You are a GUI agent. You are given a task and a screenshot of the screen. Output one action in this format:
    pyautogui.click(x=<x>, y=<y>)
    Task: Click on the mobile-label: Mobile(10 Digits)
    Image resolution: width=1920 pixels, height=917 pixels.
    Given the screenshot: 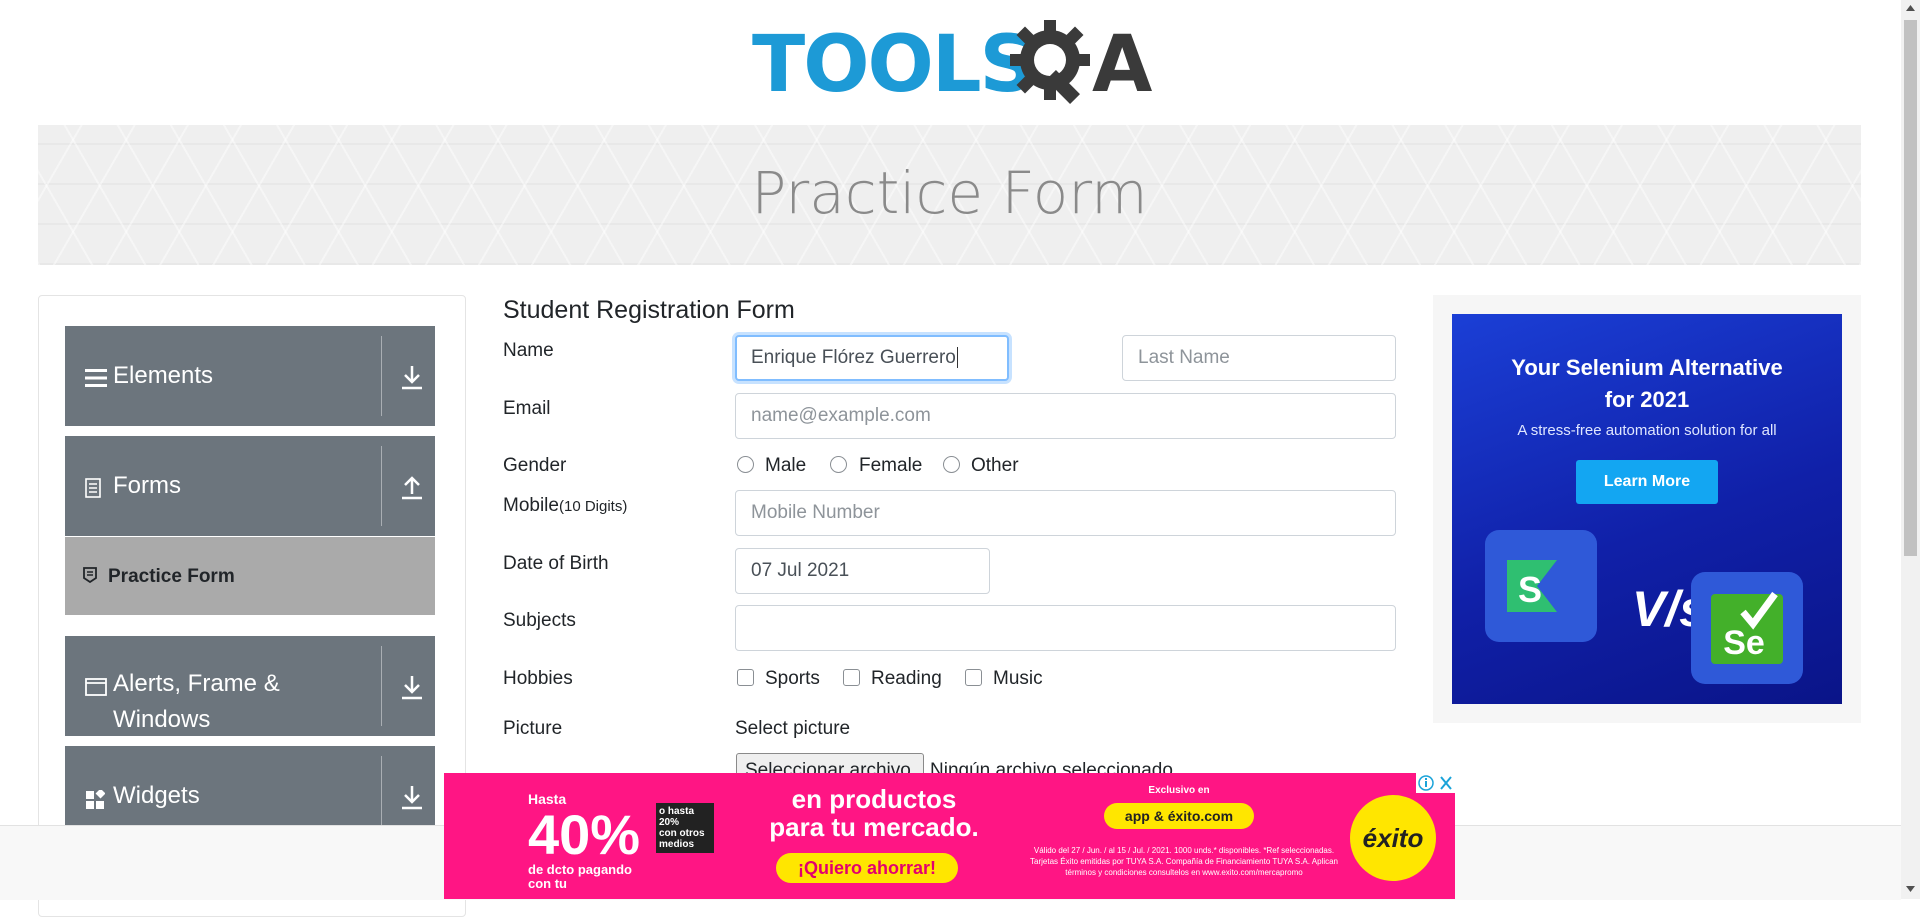 What is the action you would take?
    pyautogui.click(x=565, y=506)
    